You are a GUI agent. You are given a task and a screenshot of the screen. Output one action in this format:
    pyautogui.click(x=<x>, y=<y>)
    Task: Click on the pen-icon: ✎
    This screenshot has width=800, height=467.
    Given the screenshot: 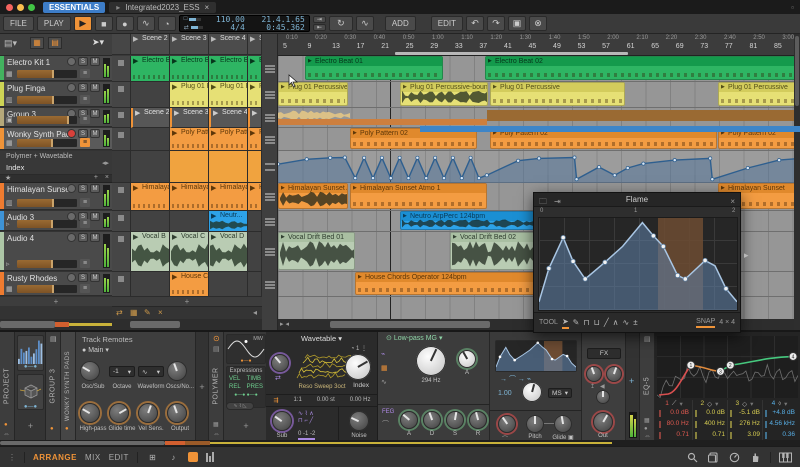 What is the action you would take?
    pyautogui.click(x=147, y=312)
    